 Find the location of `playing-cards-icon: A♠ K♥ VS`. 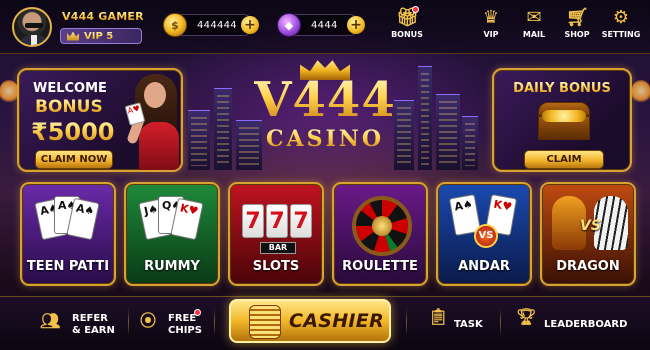

playing-cards-icon: A♠ K♥ VS is located at coordinates (484, 223).